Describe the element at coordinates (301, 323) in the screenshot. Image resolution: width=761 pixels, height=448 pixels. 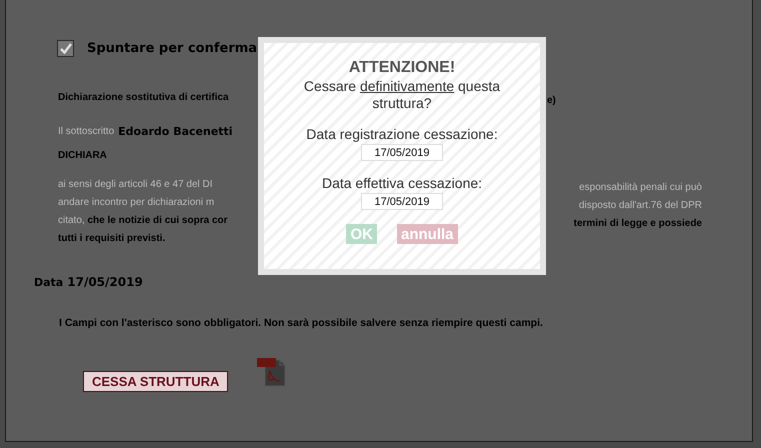
I see `required-fields-note: I Campi con l'asterisco sono obbligatori. Non sarà possibile salvere senza riempire questi campi.` at that location.